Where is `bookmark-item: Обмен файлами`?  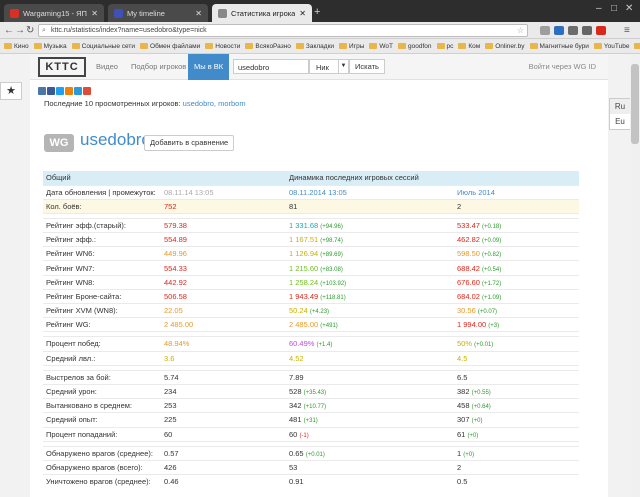 bookmark-item: Обмен файлами is located at coordinates (170, 46).